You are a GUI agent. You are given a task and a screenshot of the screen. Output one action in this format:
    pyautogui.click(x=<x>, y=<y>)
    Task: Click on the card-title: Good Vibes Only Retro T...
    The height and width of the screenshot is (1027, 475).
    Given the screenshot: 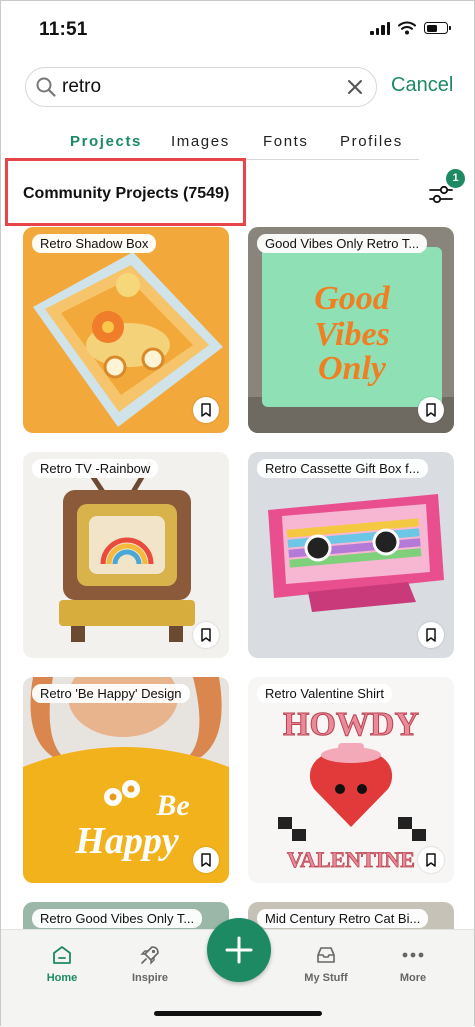 What is the action you would take?
    pyautogui.click(x=342, y=243)
    